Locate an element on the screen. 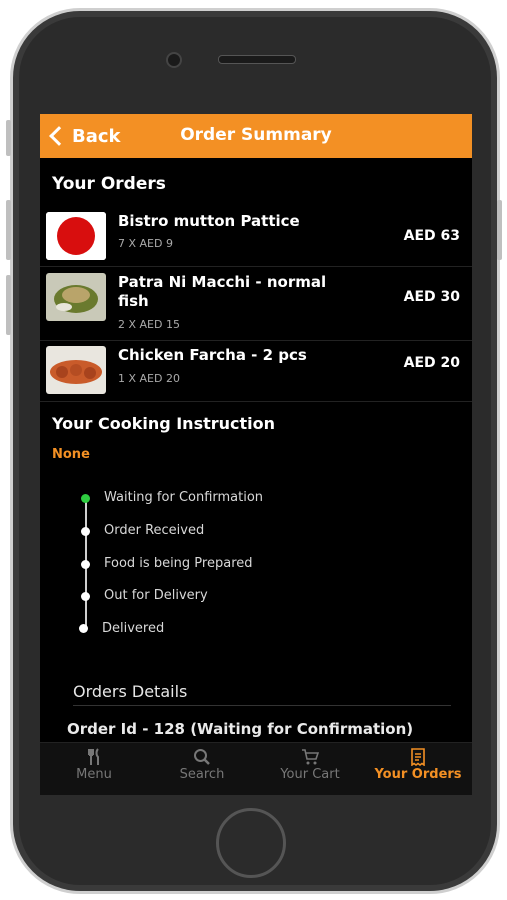 This screenshot has height=900, width=507. chicken-dish-image-icon is located at coordinates (76, 370).